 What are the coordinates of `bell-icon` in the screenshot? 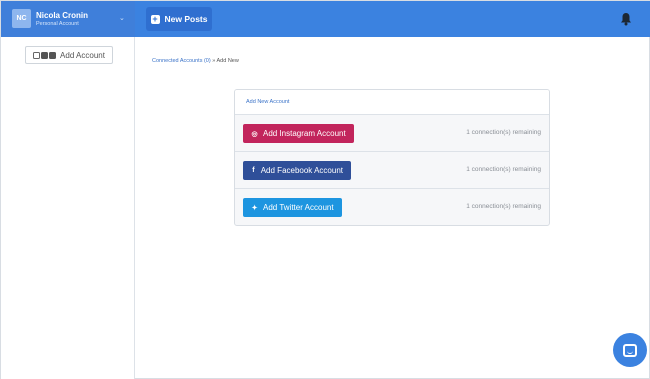 It's located at (626, 19).